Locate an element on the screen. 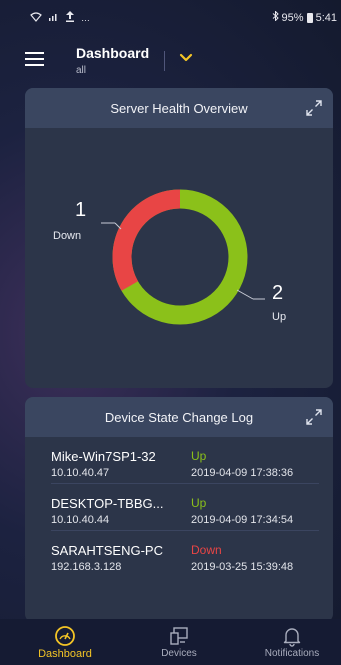 This screenshot has width=341, height=665. down-count: 1 is located at coordinates (81, 210).